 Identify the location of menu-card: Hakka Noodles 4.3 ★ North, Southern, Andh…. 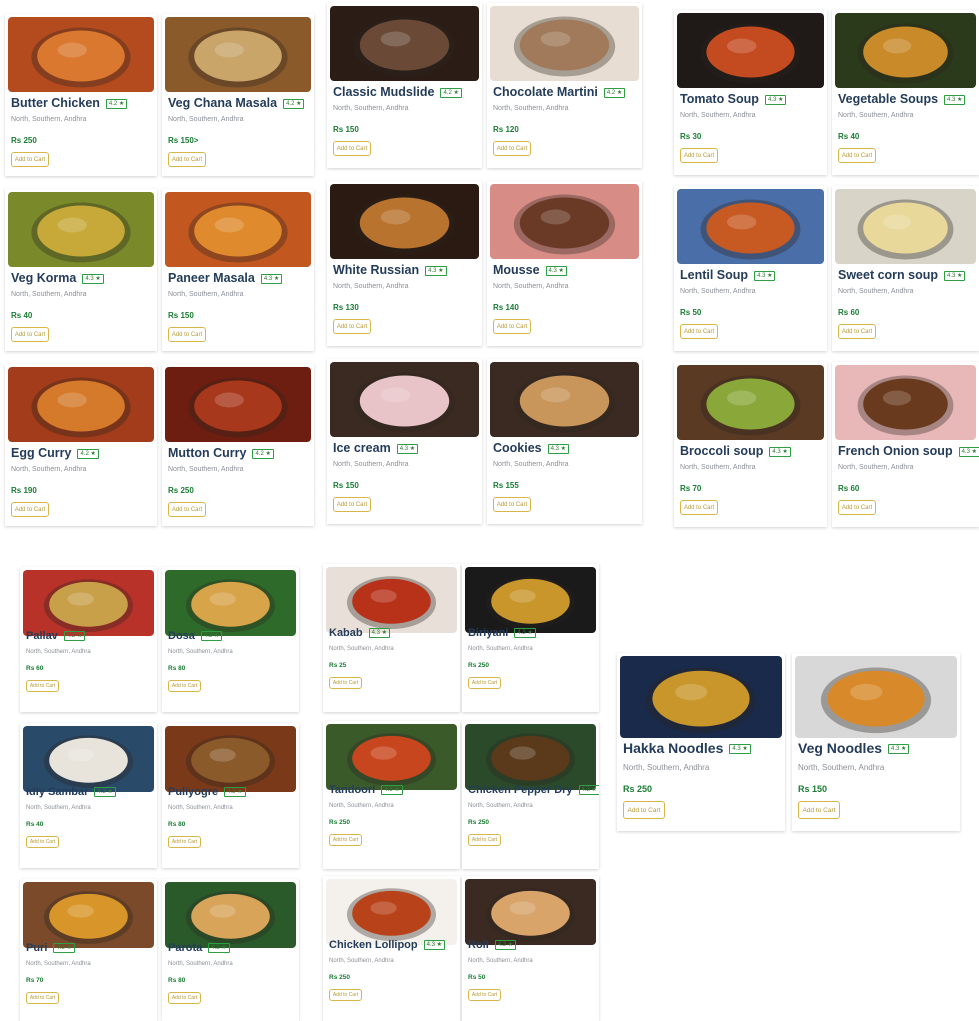
(701, 742).